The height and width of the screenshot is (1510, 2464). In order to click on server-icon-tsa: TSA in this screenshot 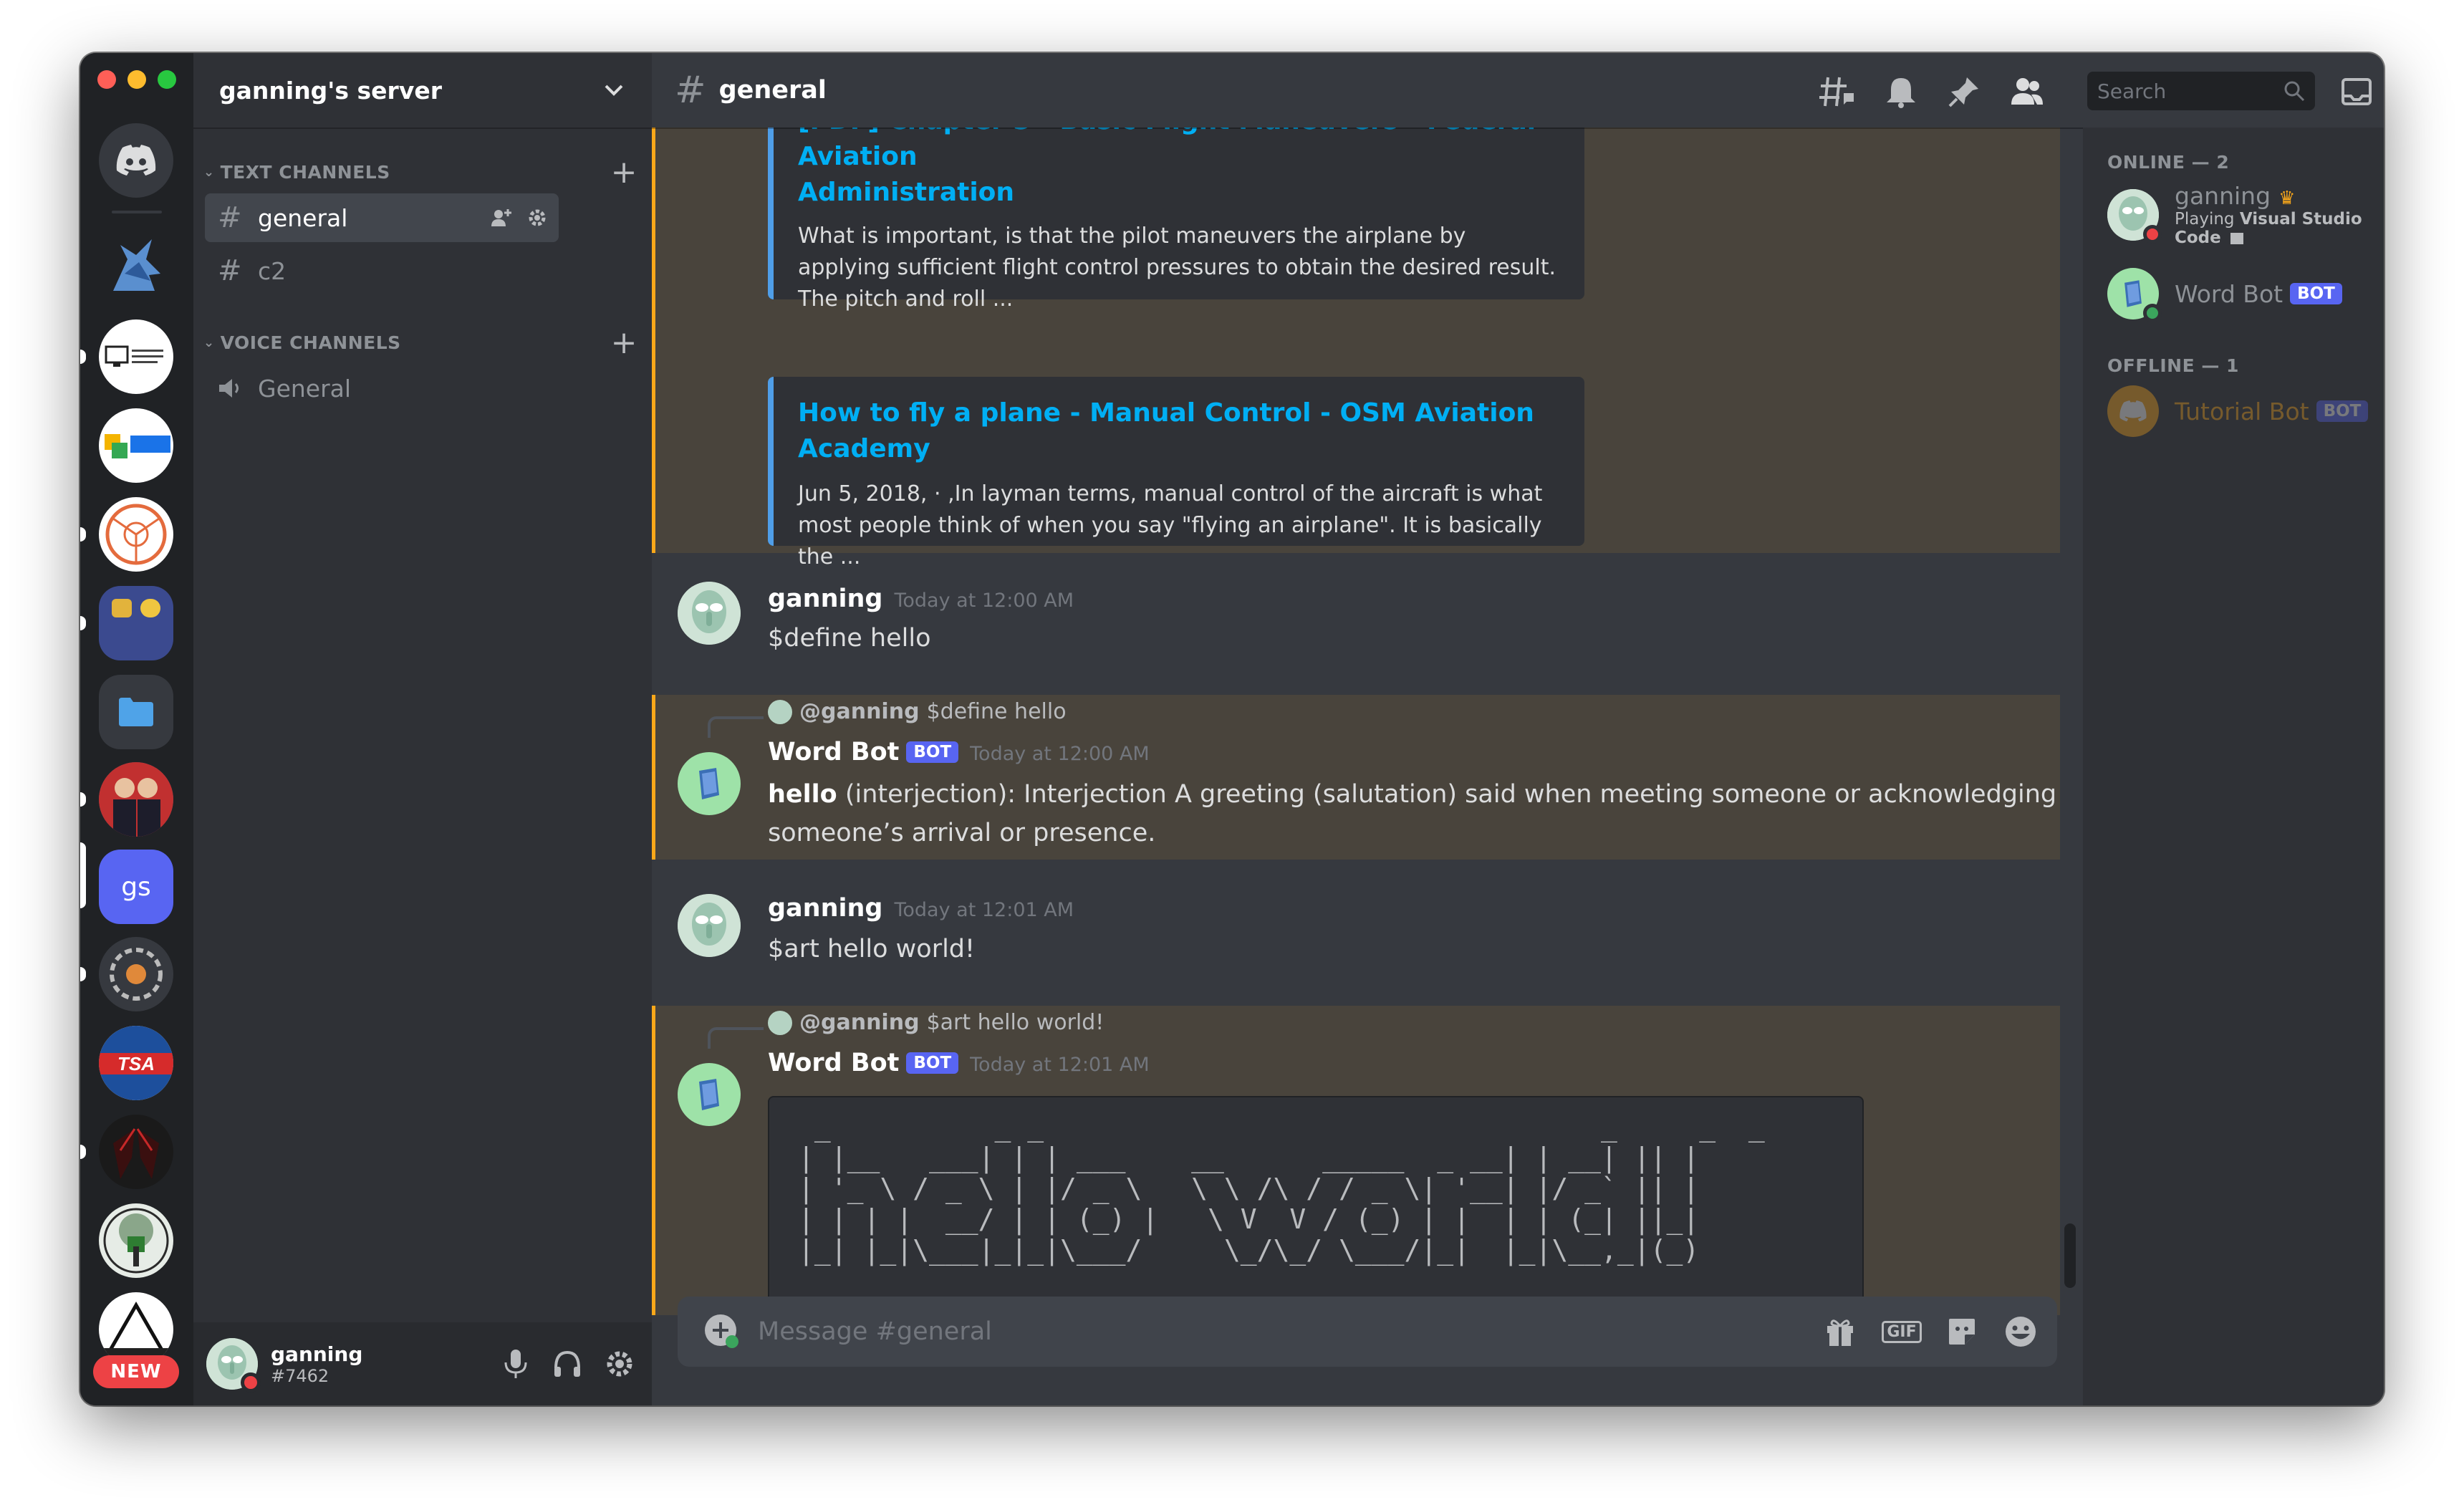, I will do `click(136, 1063)`.